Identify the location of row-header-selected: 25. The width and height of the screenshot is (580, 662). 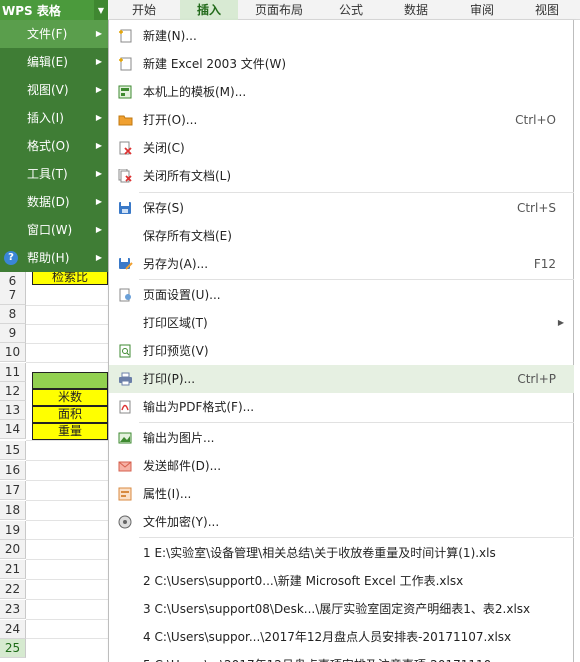
(13, 648).